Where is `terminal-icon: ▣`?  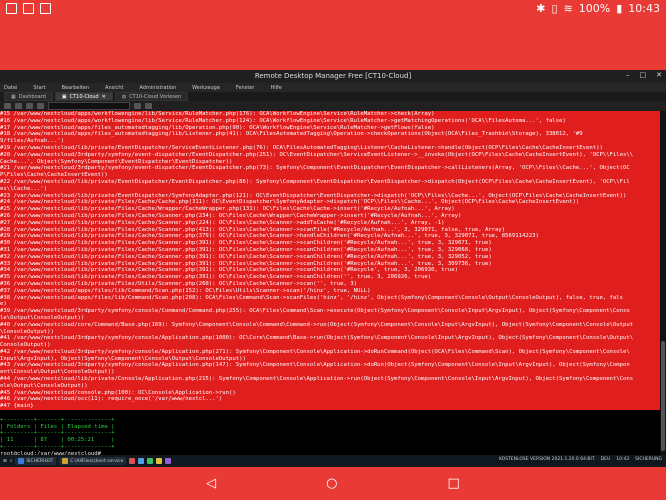 terminal-icon: ▣ is located at coordinates (64, 96).